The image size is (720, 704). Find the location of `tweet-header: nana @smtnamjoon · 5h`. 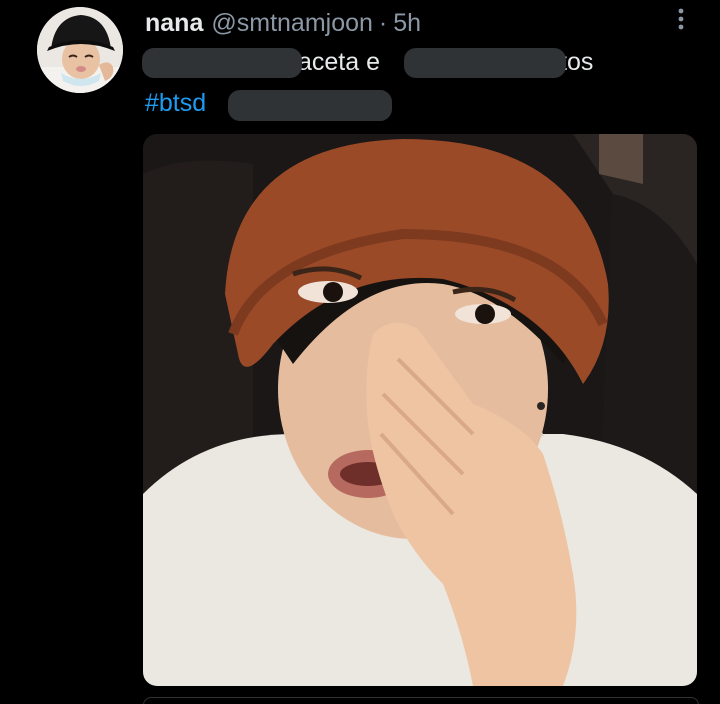

tweet-header: nana @smtnamjoon · 5h is located at coordinates (283, 23).